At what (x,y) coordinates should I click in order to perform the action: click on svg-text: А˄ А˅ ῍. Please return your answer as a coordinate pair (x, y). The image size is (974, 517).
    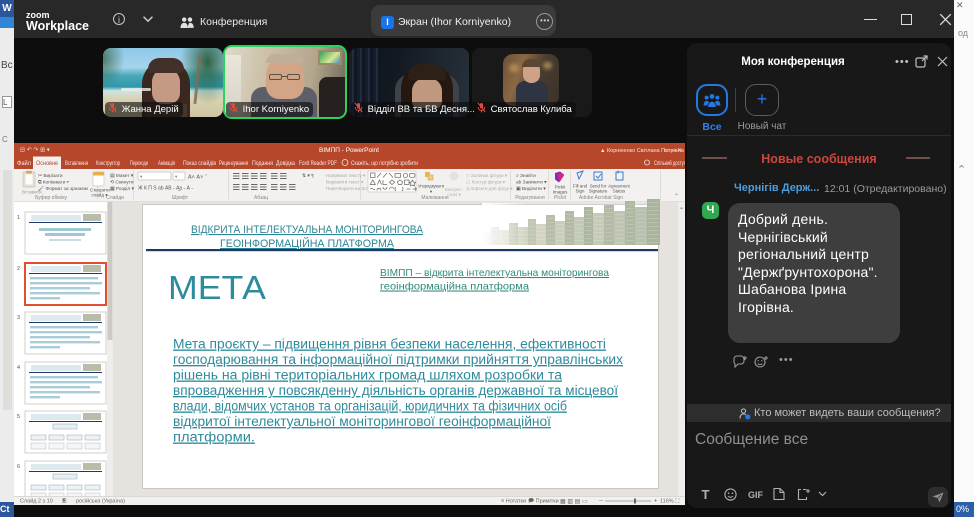
    Looking at the image, I should click on (197, 178).